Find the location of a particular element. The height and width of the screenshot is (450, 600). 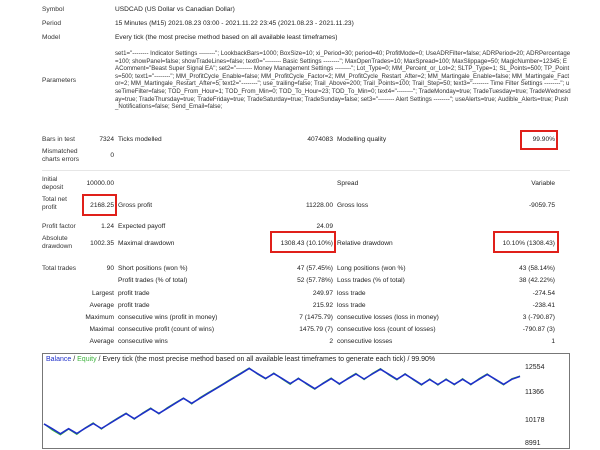

long-positions-value: 43 (58.14%) is located at coordinates (537, 268).